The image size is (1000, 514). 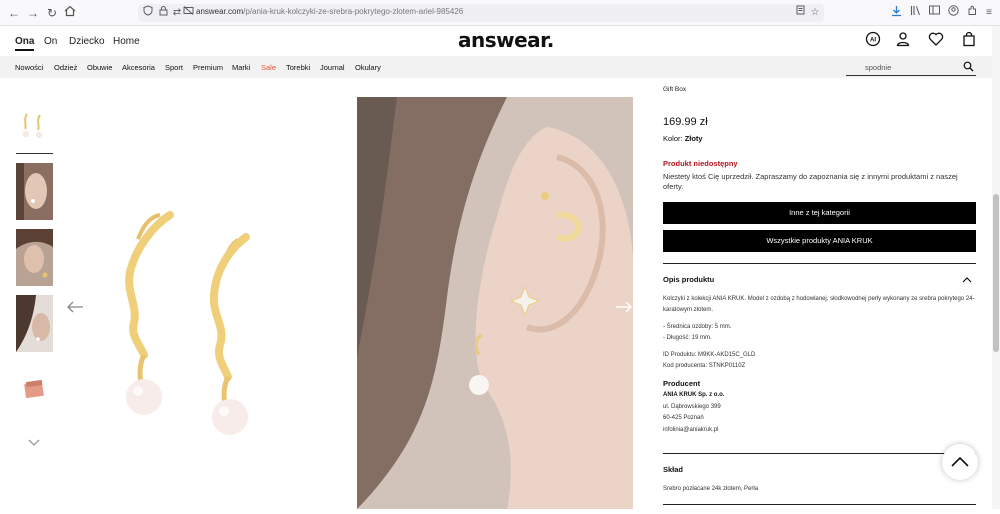 I want to click on back-to-top-button, so click(x=960, y=462).